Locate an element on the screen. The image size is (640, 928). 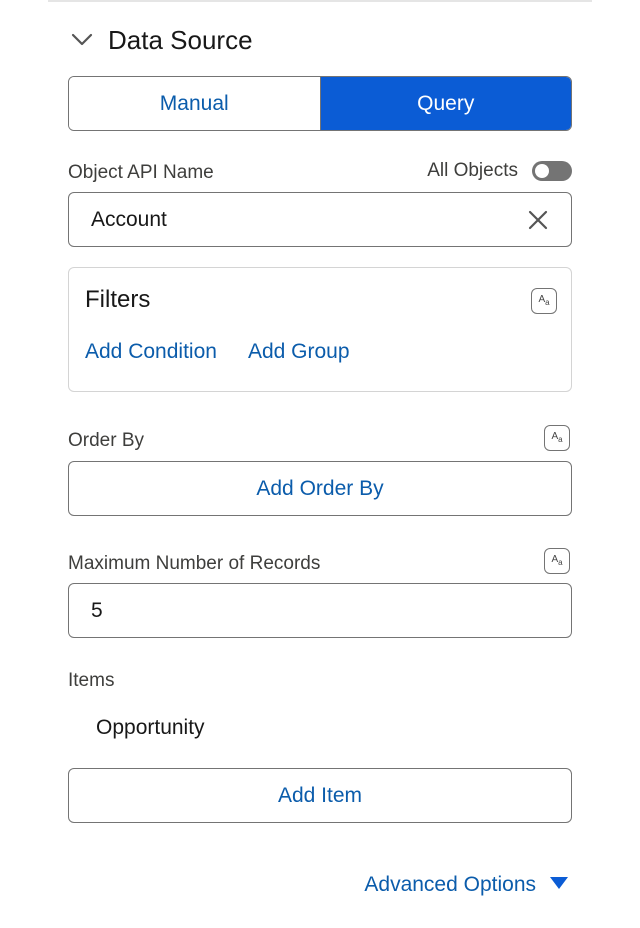
filters-actions: Add Condition Add Group is located at coordinates (217, 352).